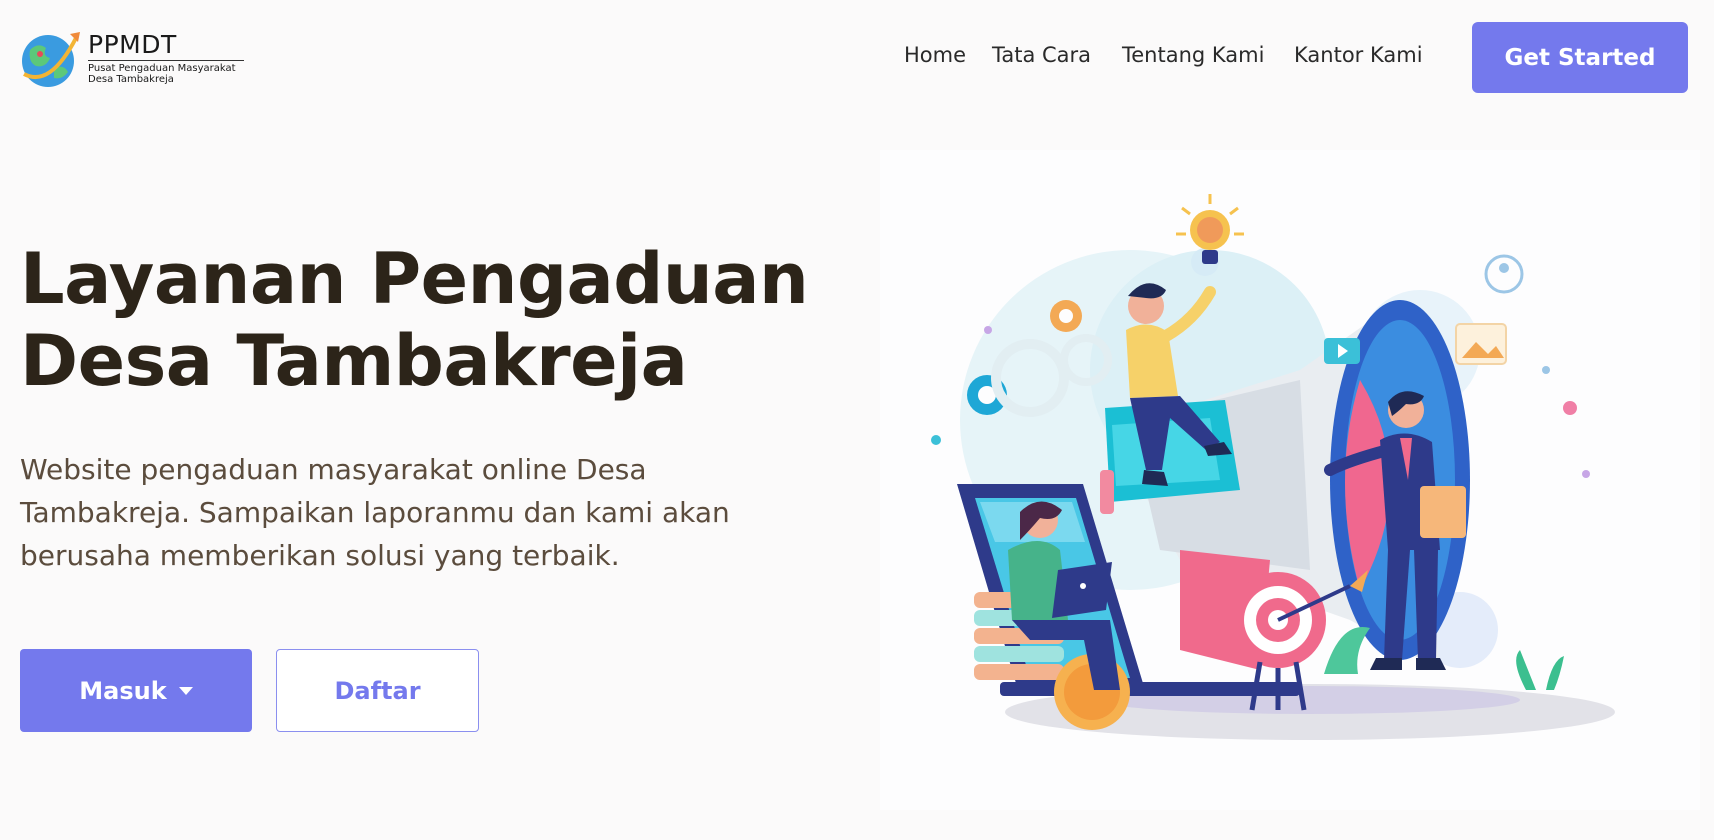 This screenshot has height=840, width=1714. Describe the element at coordinates (51, 59) in the screenshot. I see `globe-rocket-icon` at that location.